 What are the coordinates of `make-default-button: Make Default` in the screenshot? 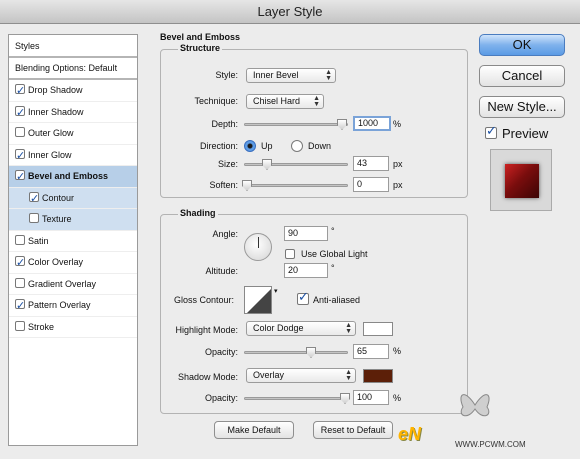 It's located at (254, 430).